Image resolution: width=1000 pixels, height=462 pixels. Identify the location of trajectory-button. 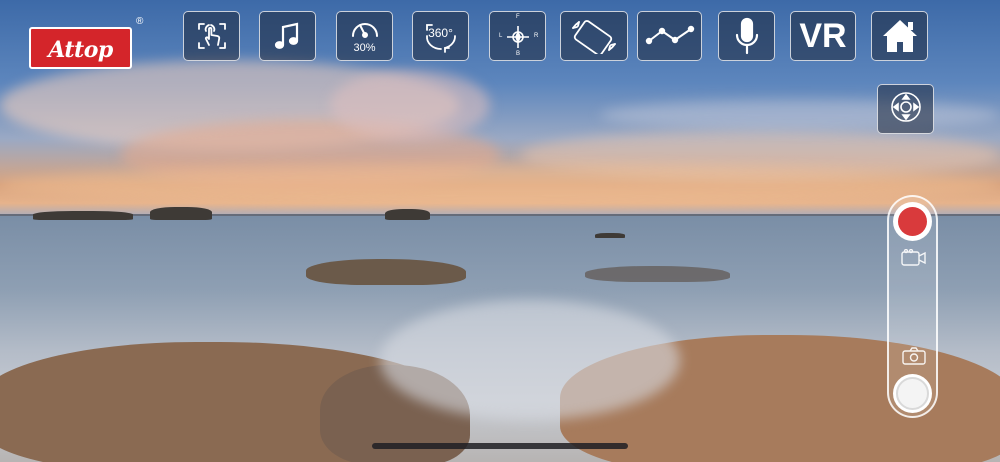
(669, 36).